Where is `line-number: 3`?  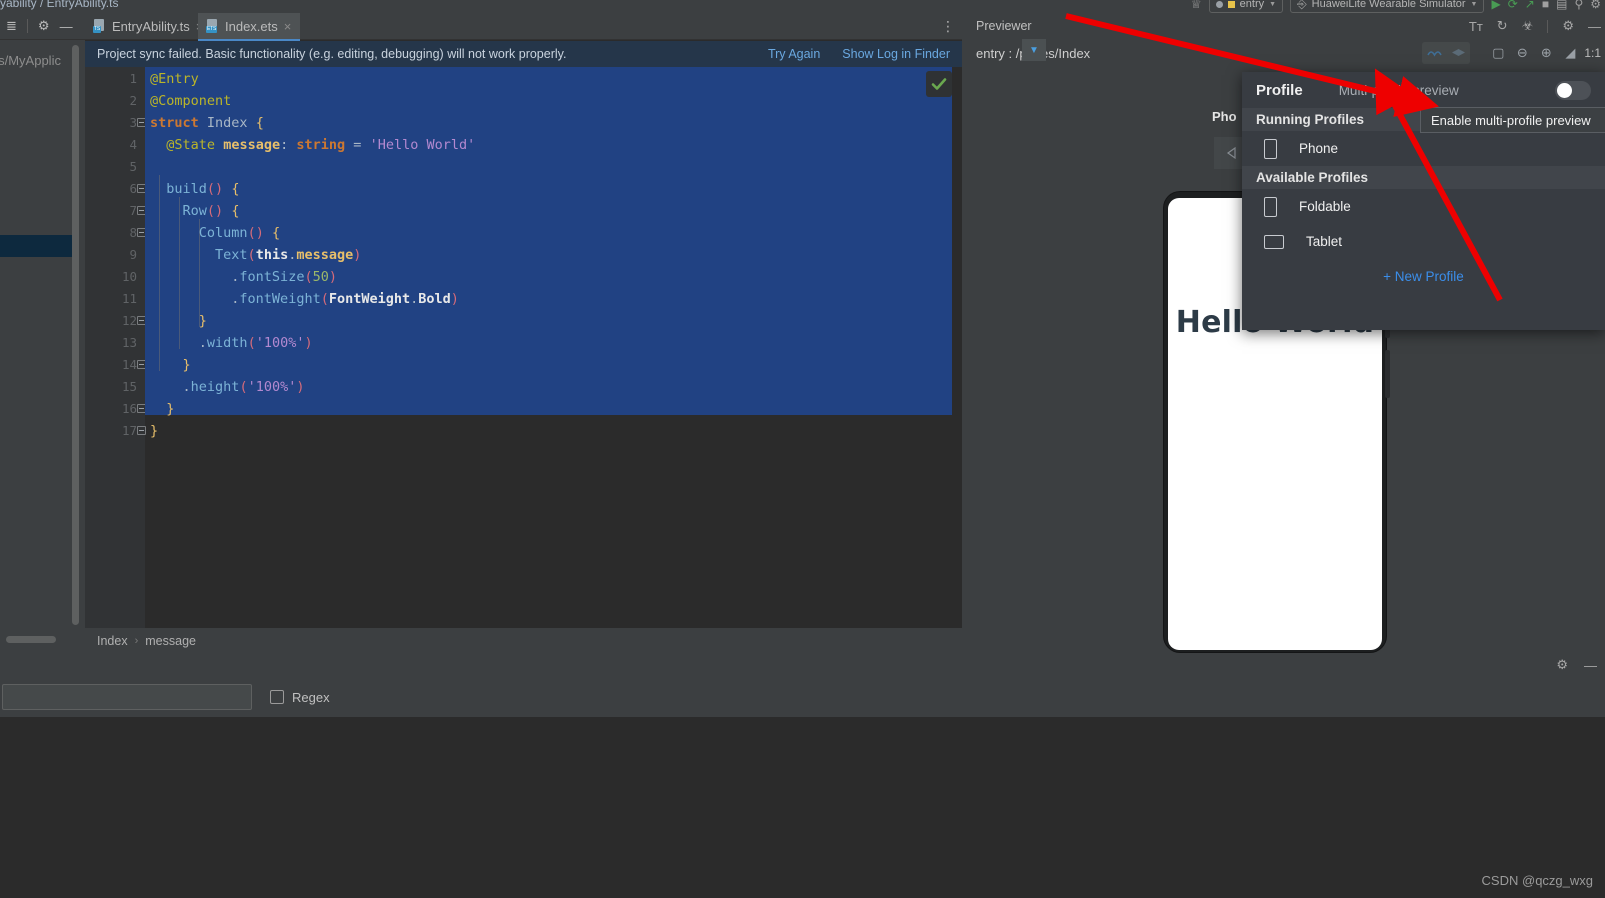 line-number: 3 is located at coordinates (133, 122).